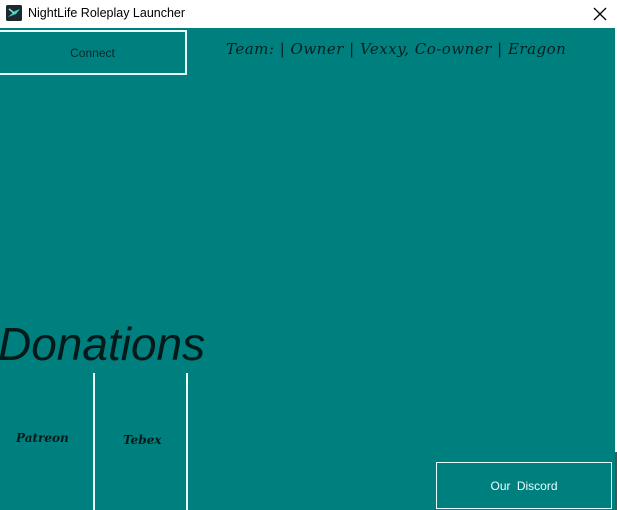 This screenshot has height=510, width=617. I want to click on discord-button: Our Discord, so click(524, 485).